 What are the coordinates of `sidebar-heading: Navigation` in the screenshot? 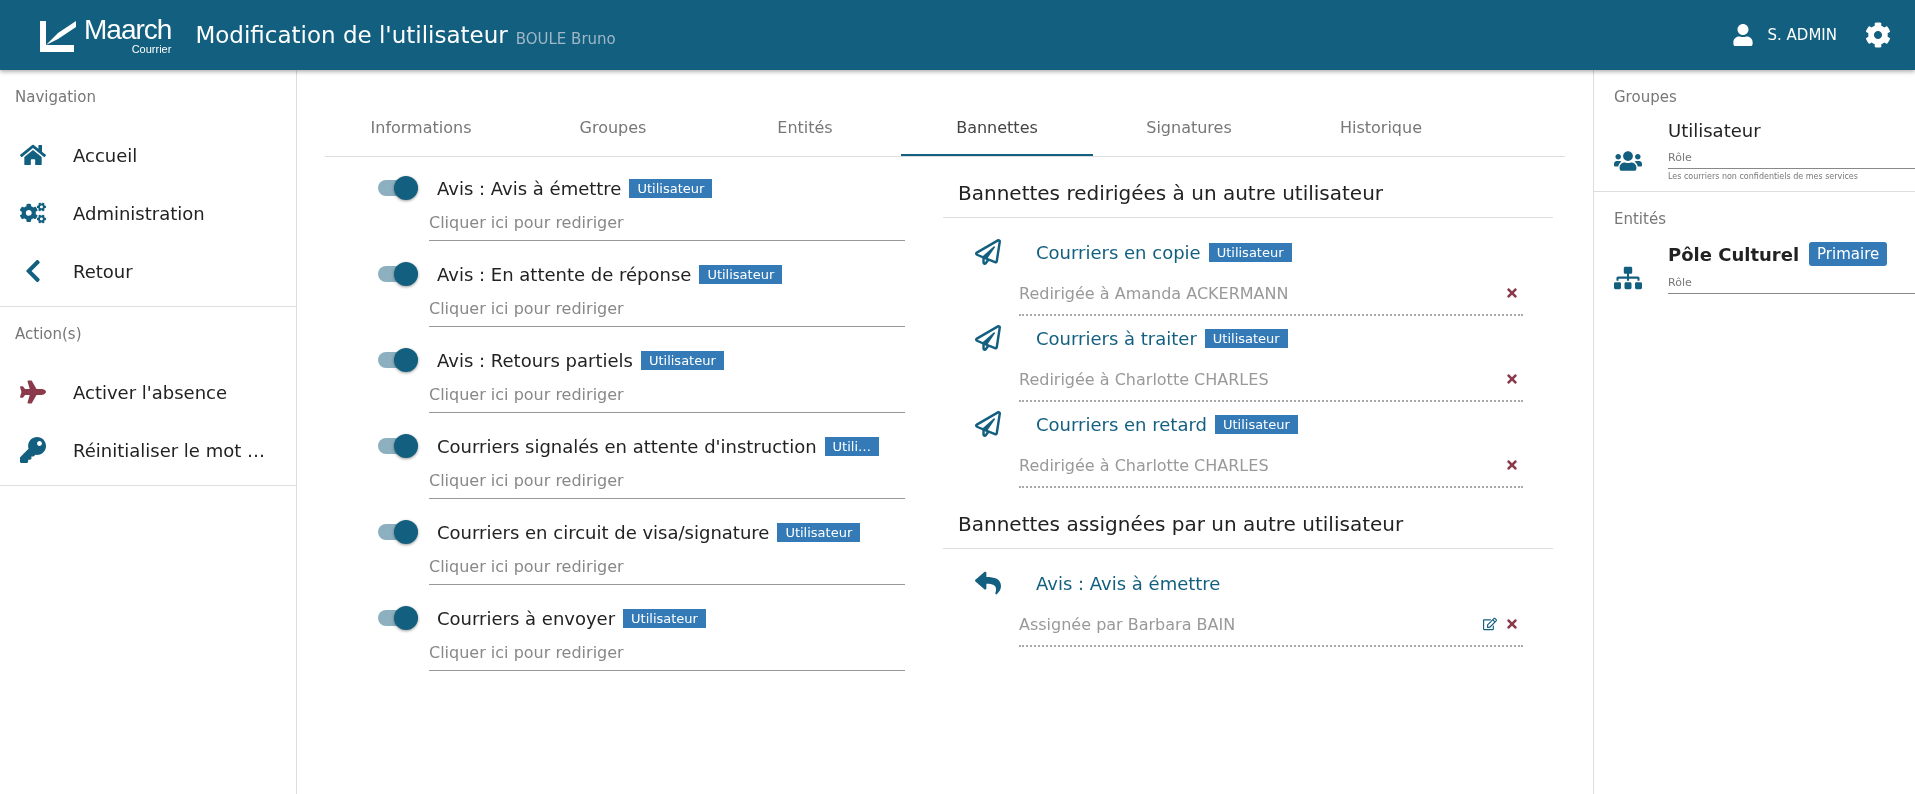 It's located at (55, 97).